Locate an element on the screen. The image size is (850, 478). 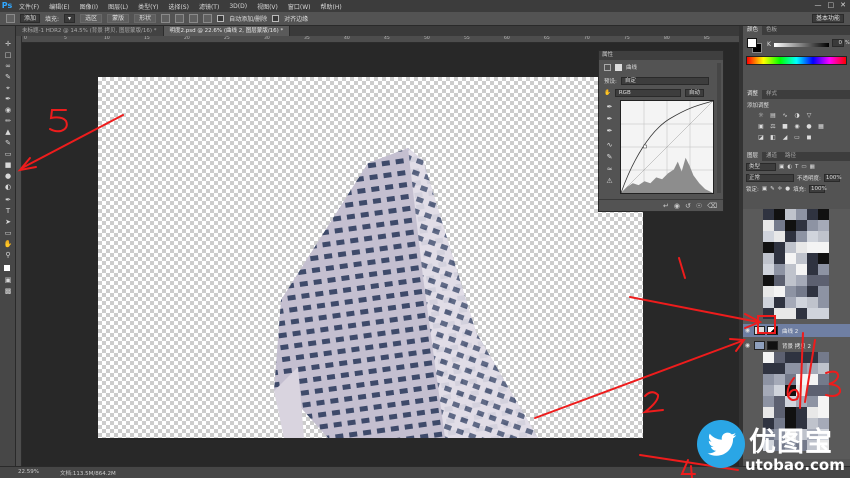
shape-button: 形状 is located at coordinates (145, 18).